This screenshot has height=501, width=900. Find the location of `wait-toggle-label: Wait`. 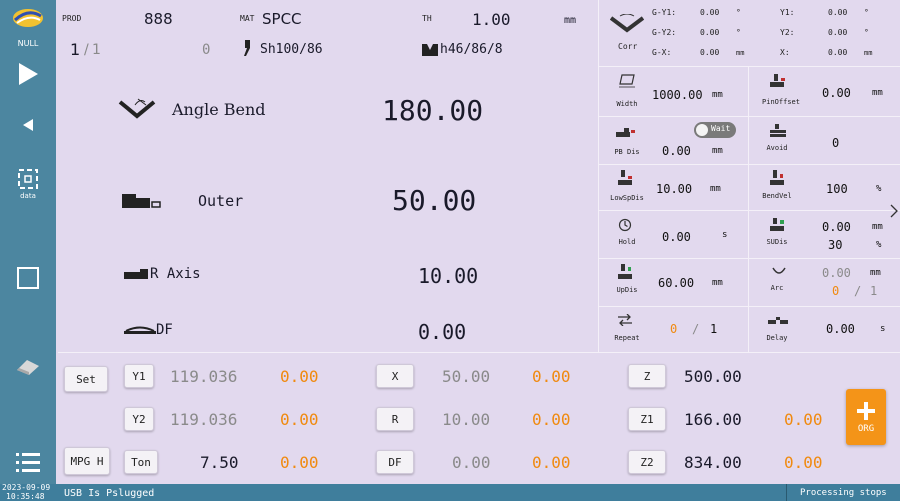

wait-toggle-label: Wait is located at coordinates (721, 128).